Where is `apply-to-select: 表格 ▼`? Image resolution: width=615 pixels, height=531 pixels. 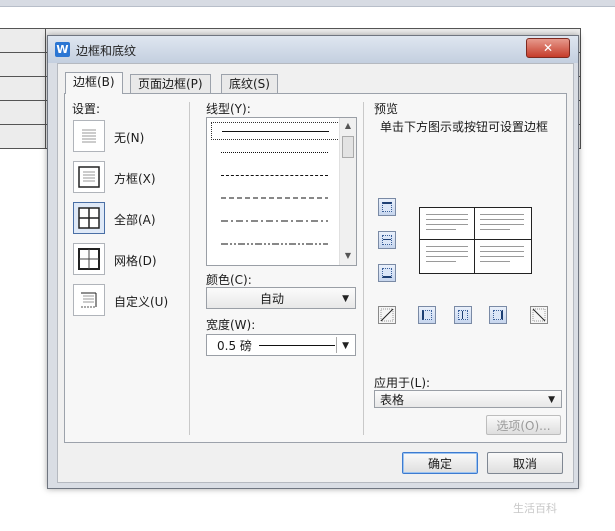
apply-to-select: 表格 ▼ is located at coordinates (468, 399).